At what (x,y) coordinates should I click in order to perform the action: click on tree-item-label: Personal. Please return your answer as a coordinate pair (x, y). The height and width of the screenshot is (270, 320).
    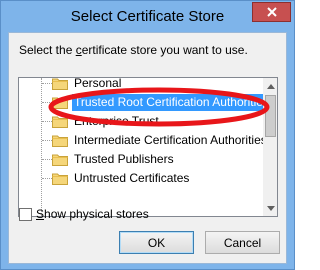
    Looking at the image, I should click on (98, 83).